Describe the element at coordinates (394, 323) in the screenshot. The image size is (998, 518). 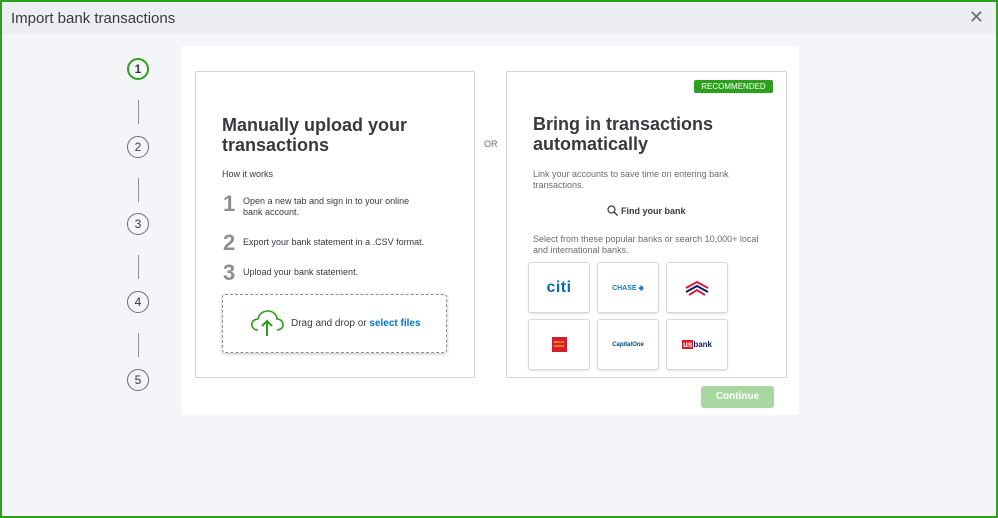
I see `select-files-link: select files` at that location.